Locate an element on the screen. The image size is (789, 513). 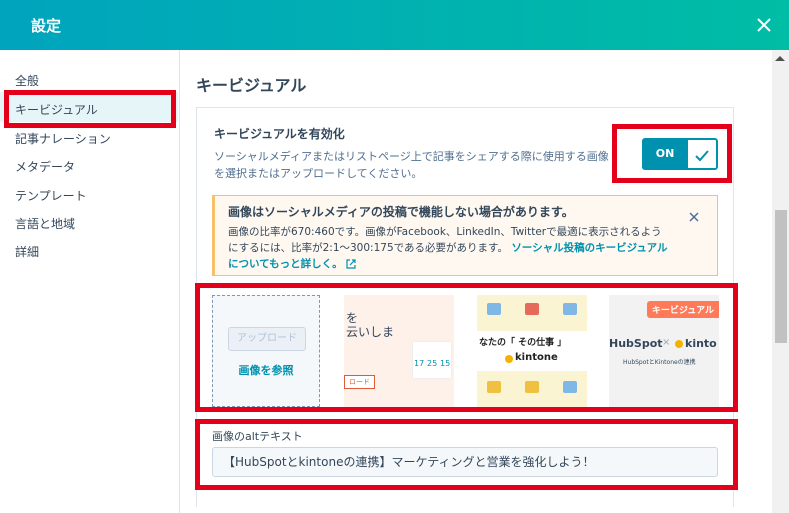
upload-button: アップロード is located at coordinates (267, 339).